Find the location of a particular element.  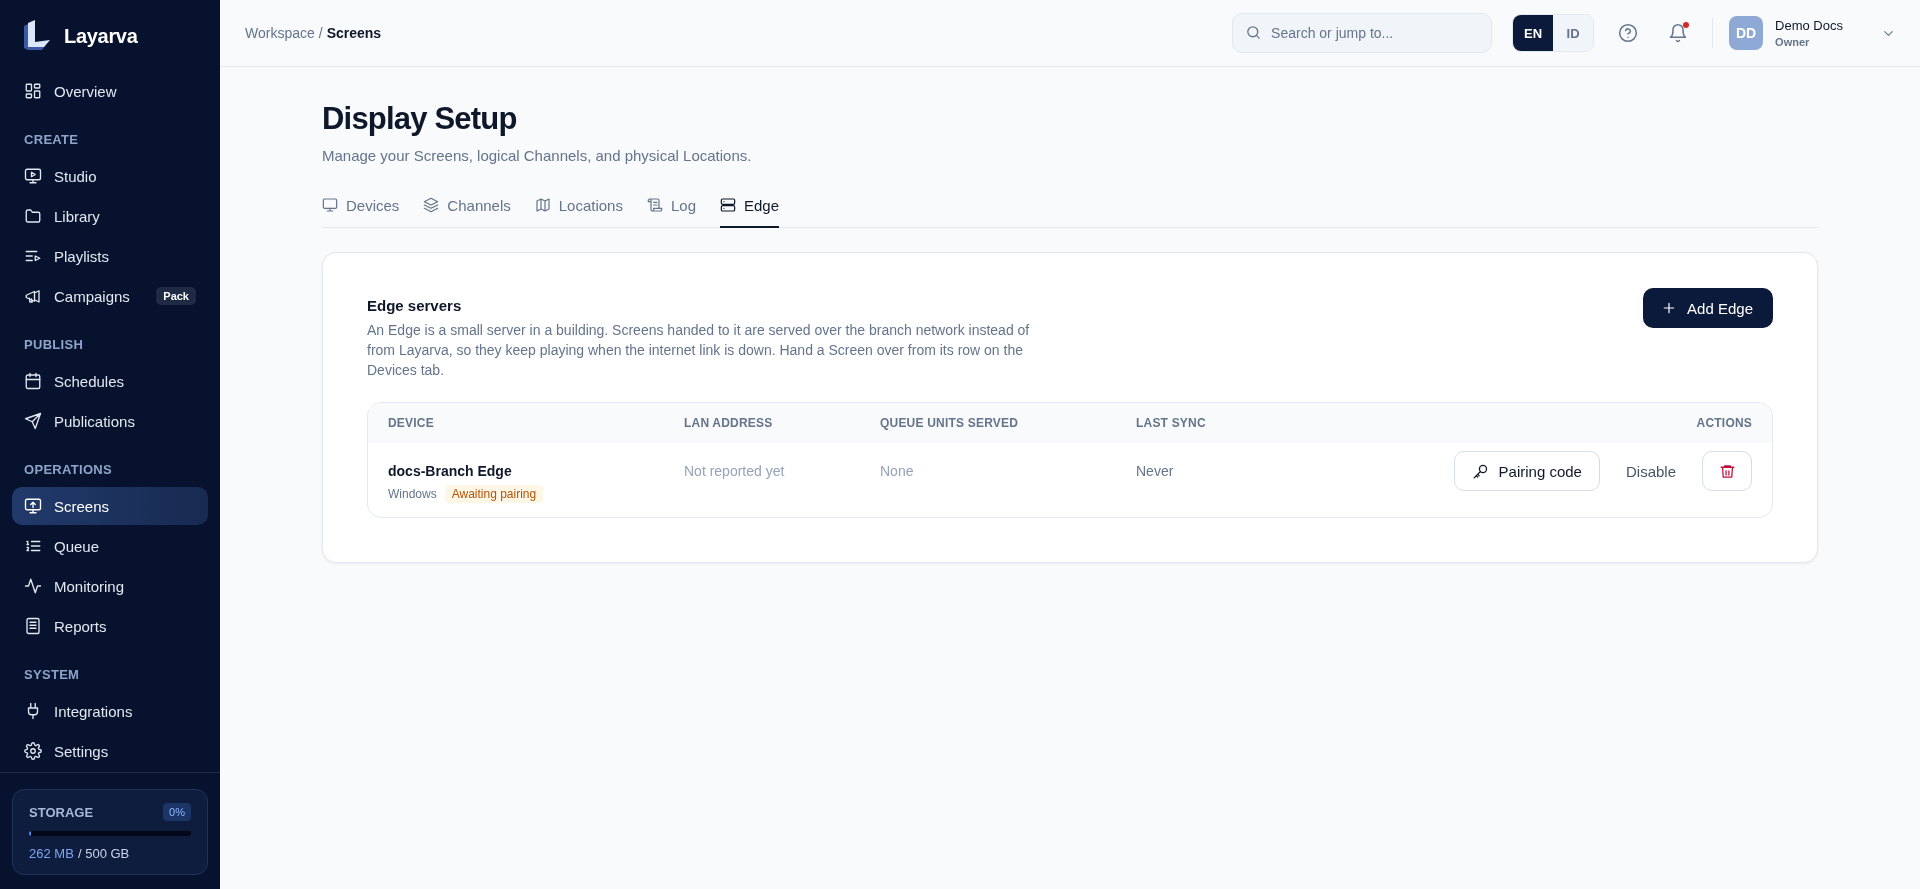

sidebar-item: Playlists is located at coordinates (110, 256).